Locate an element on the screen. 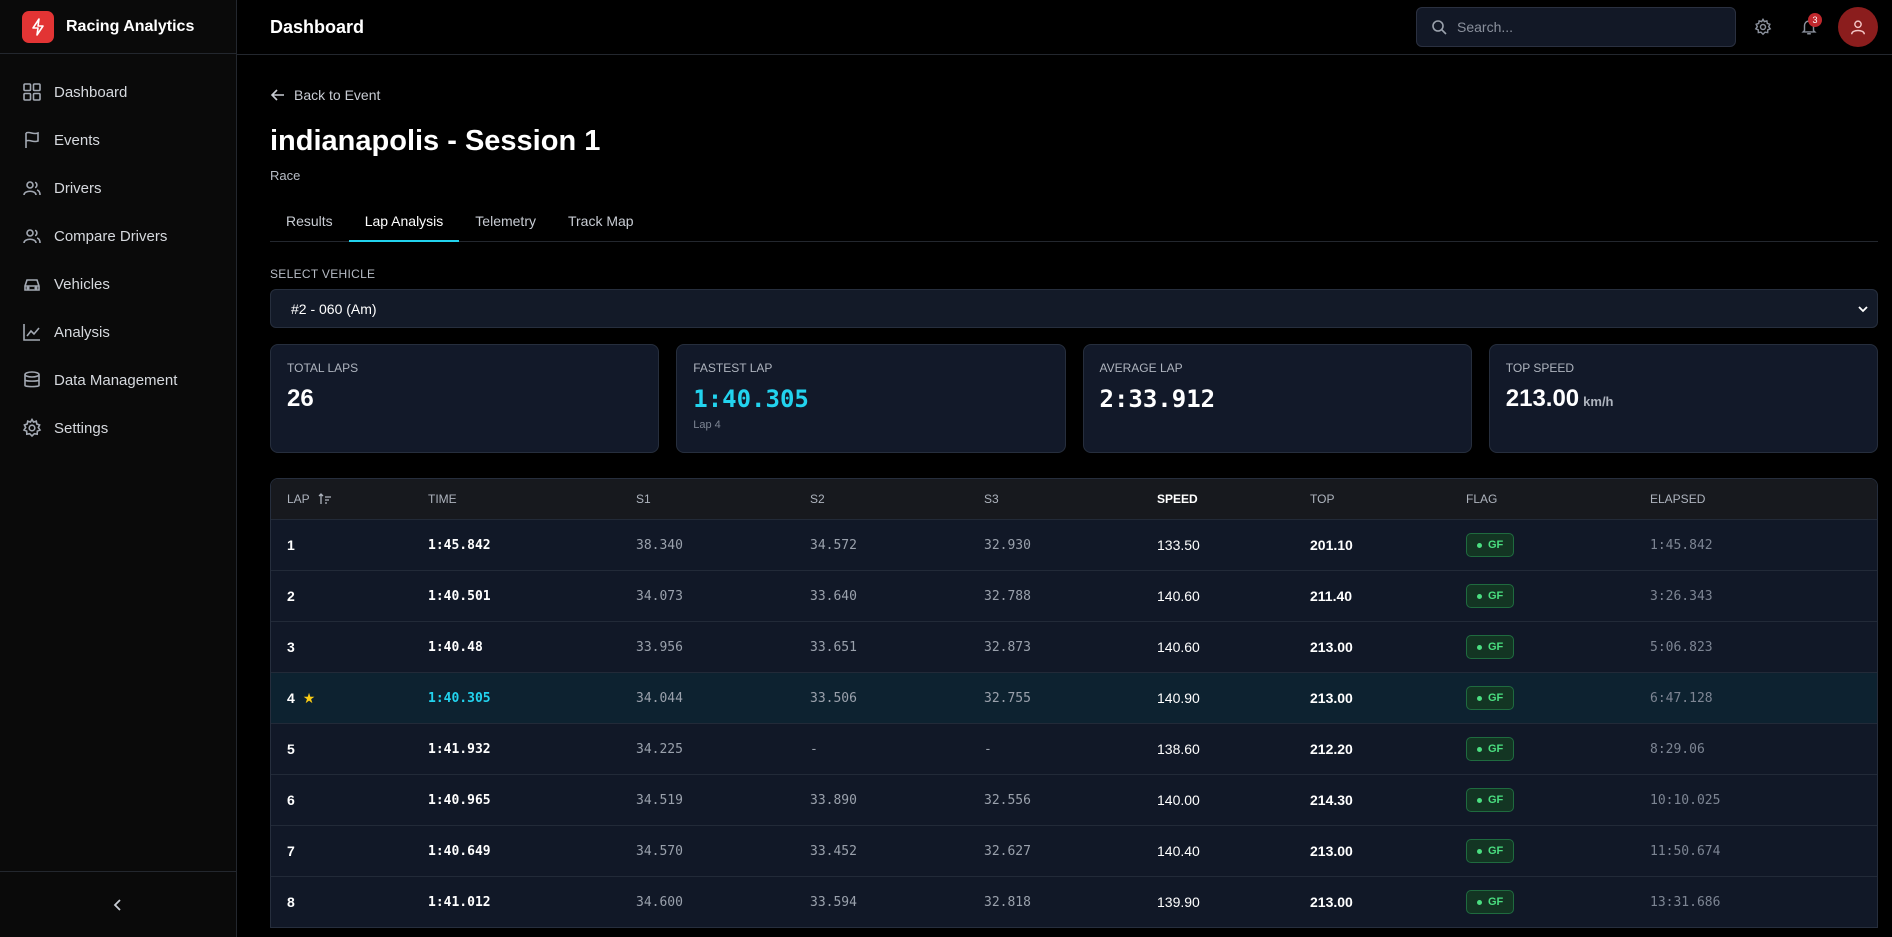 The height and width of the screenshot is (937, 1892). back-link: Back to Event is located at coordinates (1074, 95).